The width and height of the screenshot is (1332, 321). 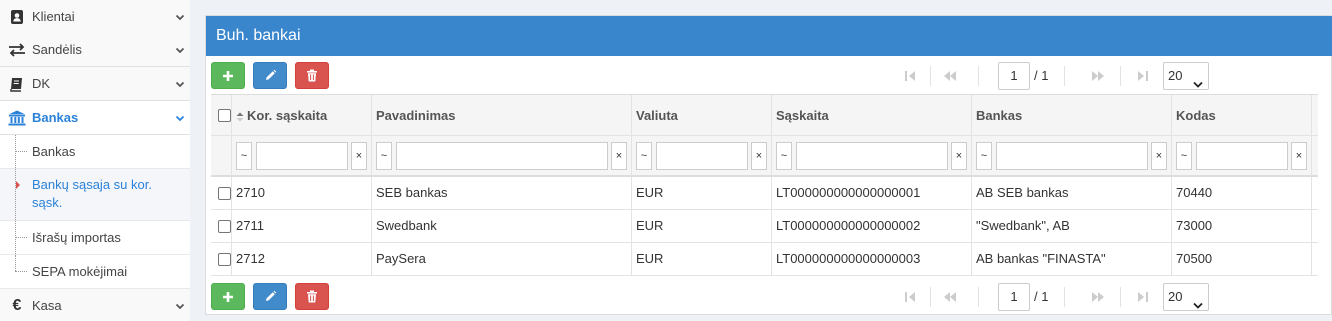 I want to click on filter-kor-saskaita: ~ ×, so click(x=302, y=156).